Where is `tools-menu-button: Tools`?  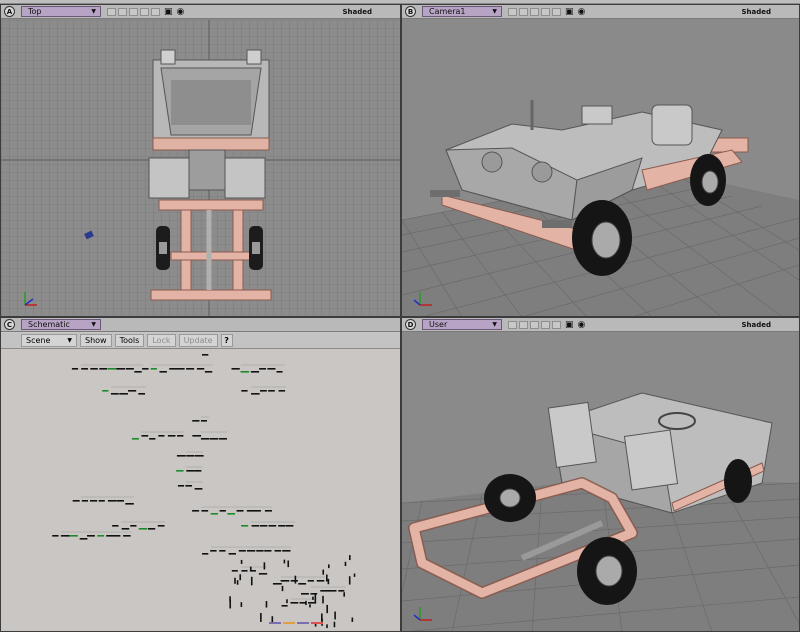 tools-menu-button: Tools is located at coordinates (129, 340).